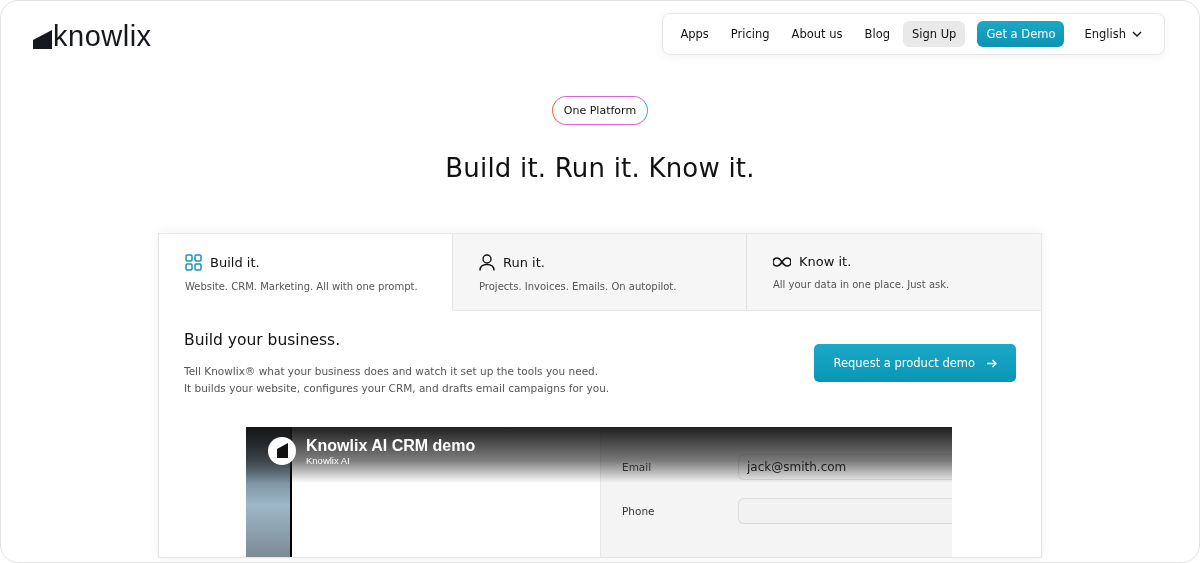 The width and height of the screenshot is (1200, 563). What do you see at coordinates (600, 168) in the screenshot?
I see `hero-heading: Build it. Run it. Know it.` at bounding box center [600, 168].